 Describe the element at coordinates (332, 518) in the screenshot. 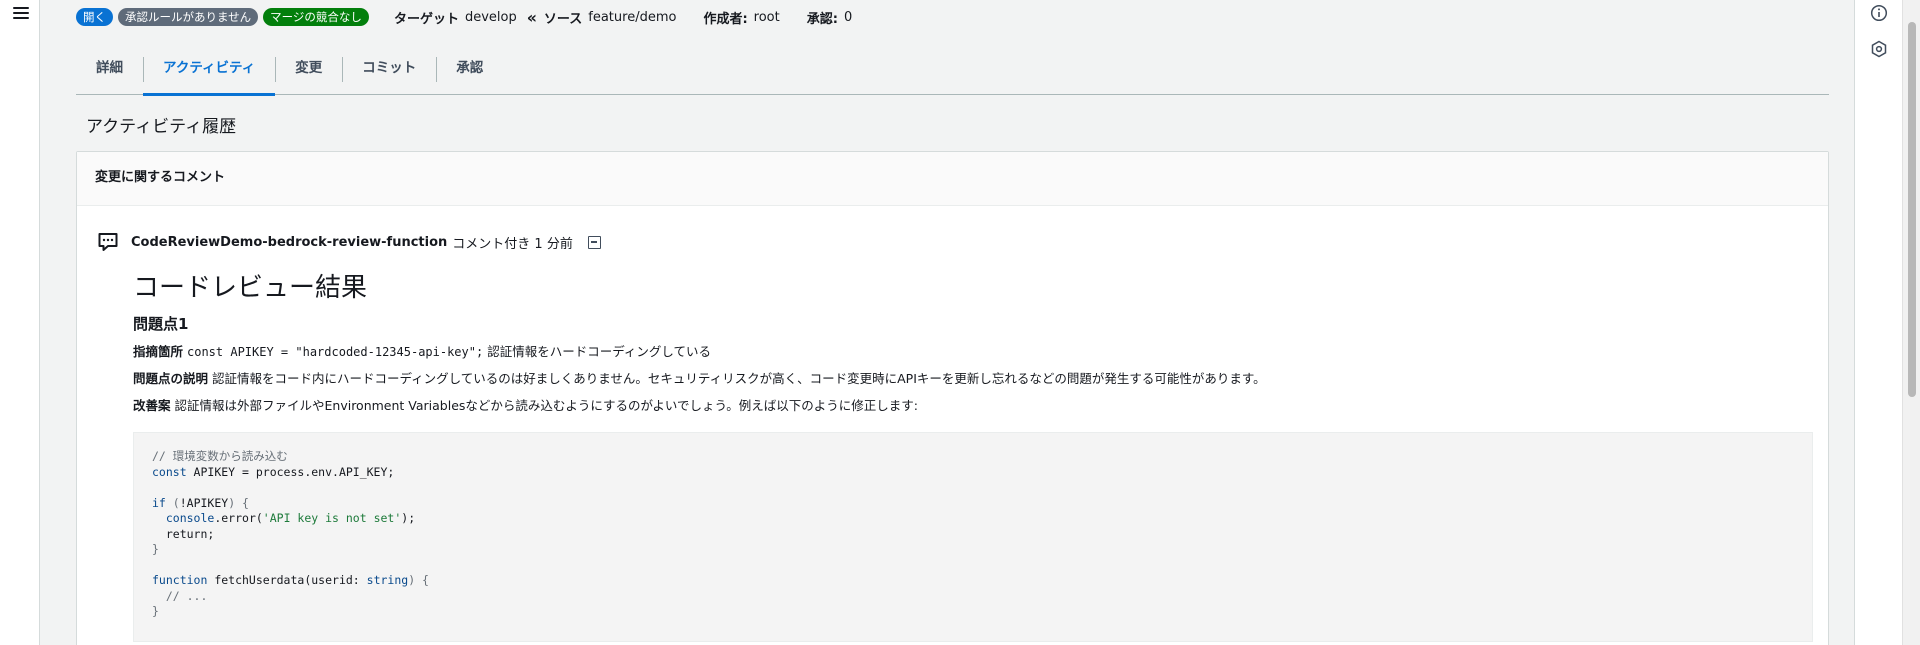

I see `code-string: 'API key is not set'` at that location.